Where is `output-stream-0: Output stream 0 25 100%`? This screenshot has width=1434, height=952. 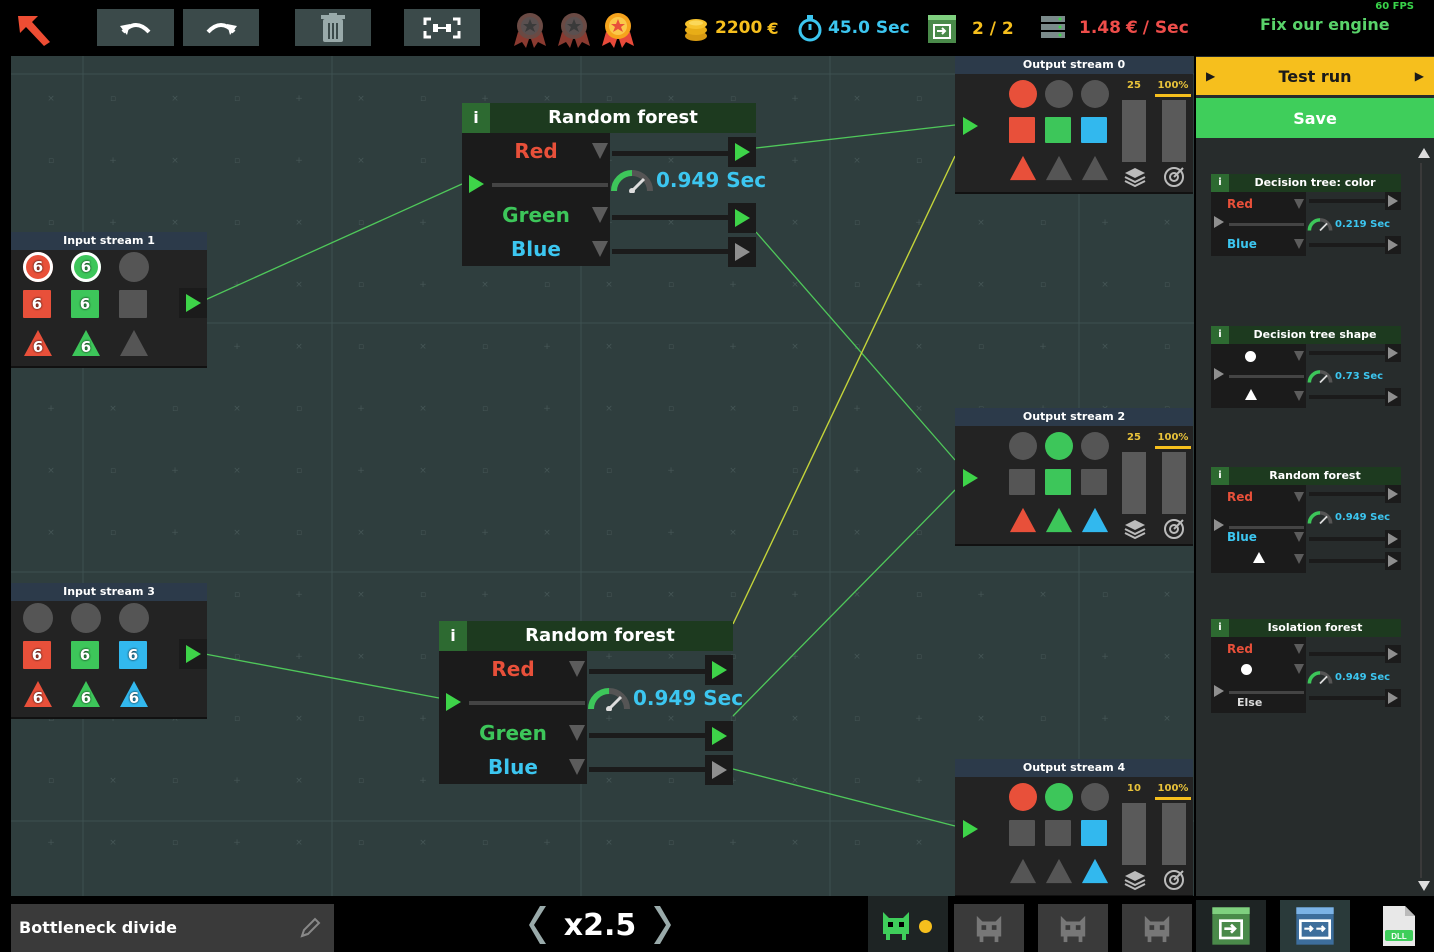
output-stream-0: Output stream 0 25 100% is located at coordinates (1074, 125).